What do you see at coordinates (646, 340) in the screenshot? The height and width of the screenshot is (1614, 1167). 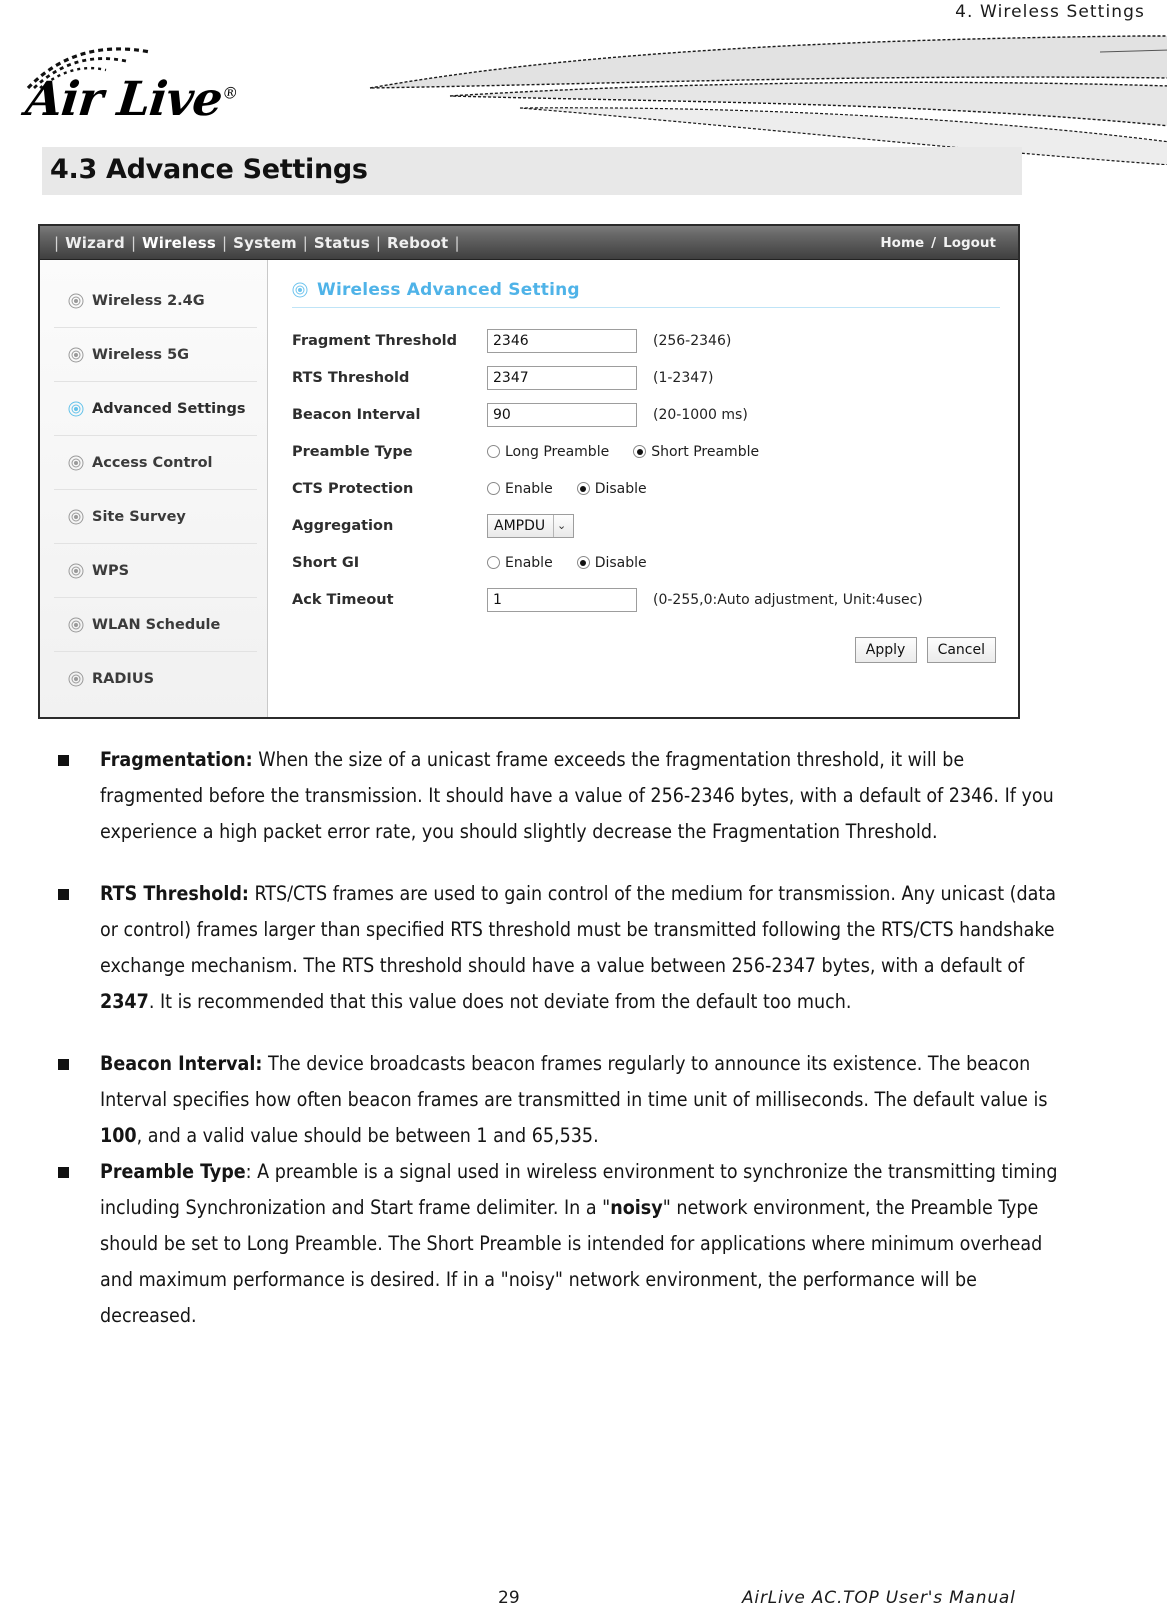 I see `field-row-fragment-threshold: Fragment Threshold 2346 (256-2346)` at bounding box center [646, 340].